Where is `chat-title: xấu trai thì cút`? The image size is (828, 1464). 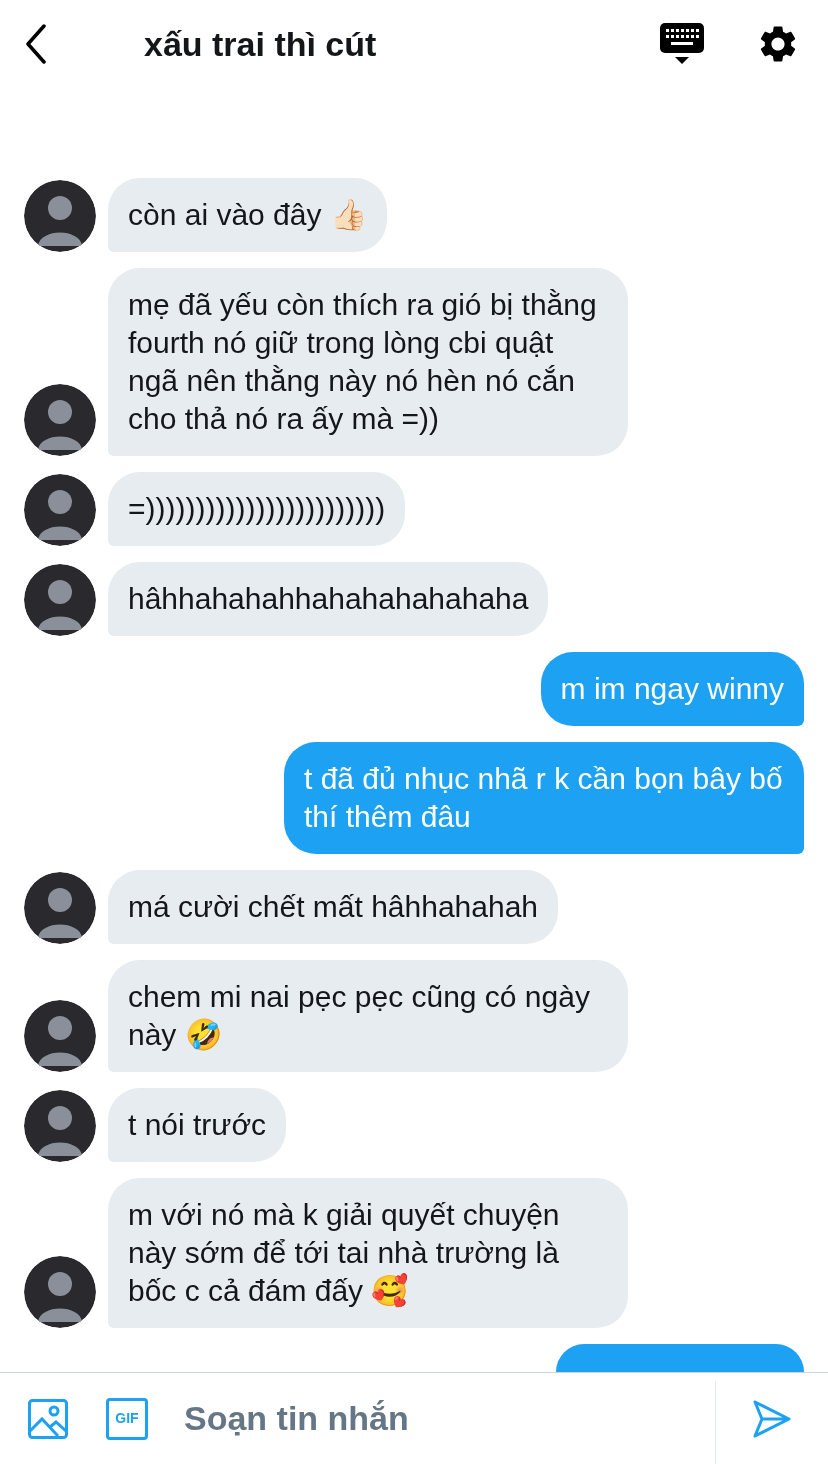
chat-title: xấu trai thì cút is located at coordinates (260, 44).